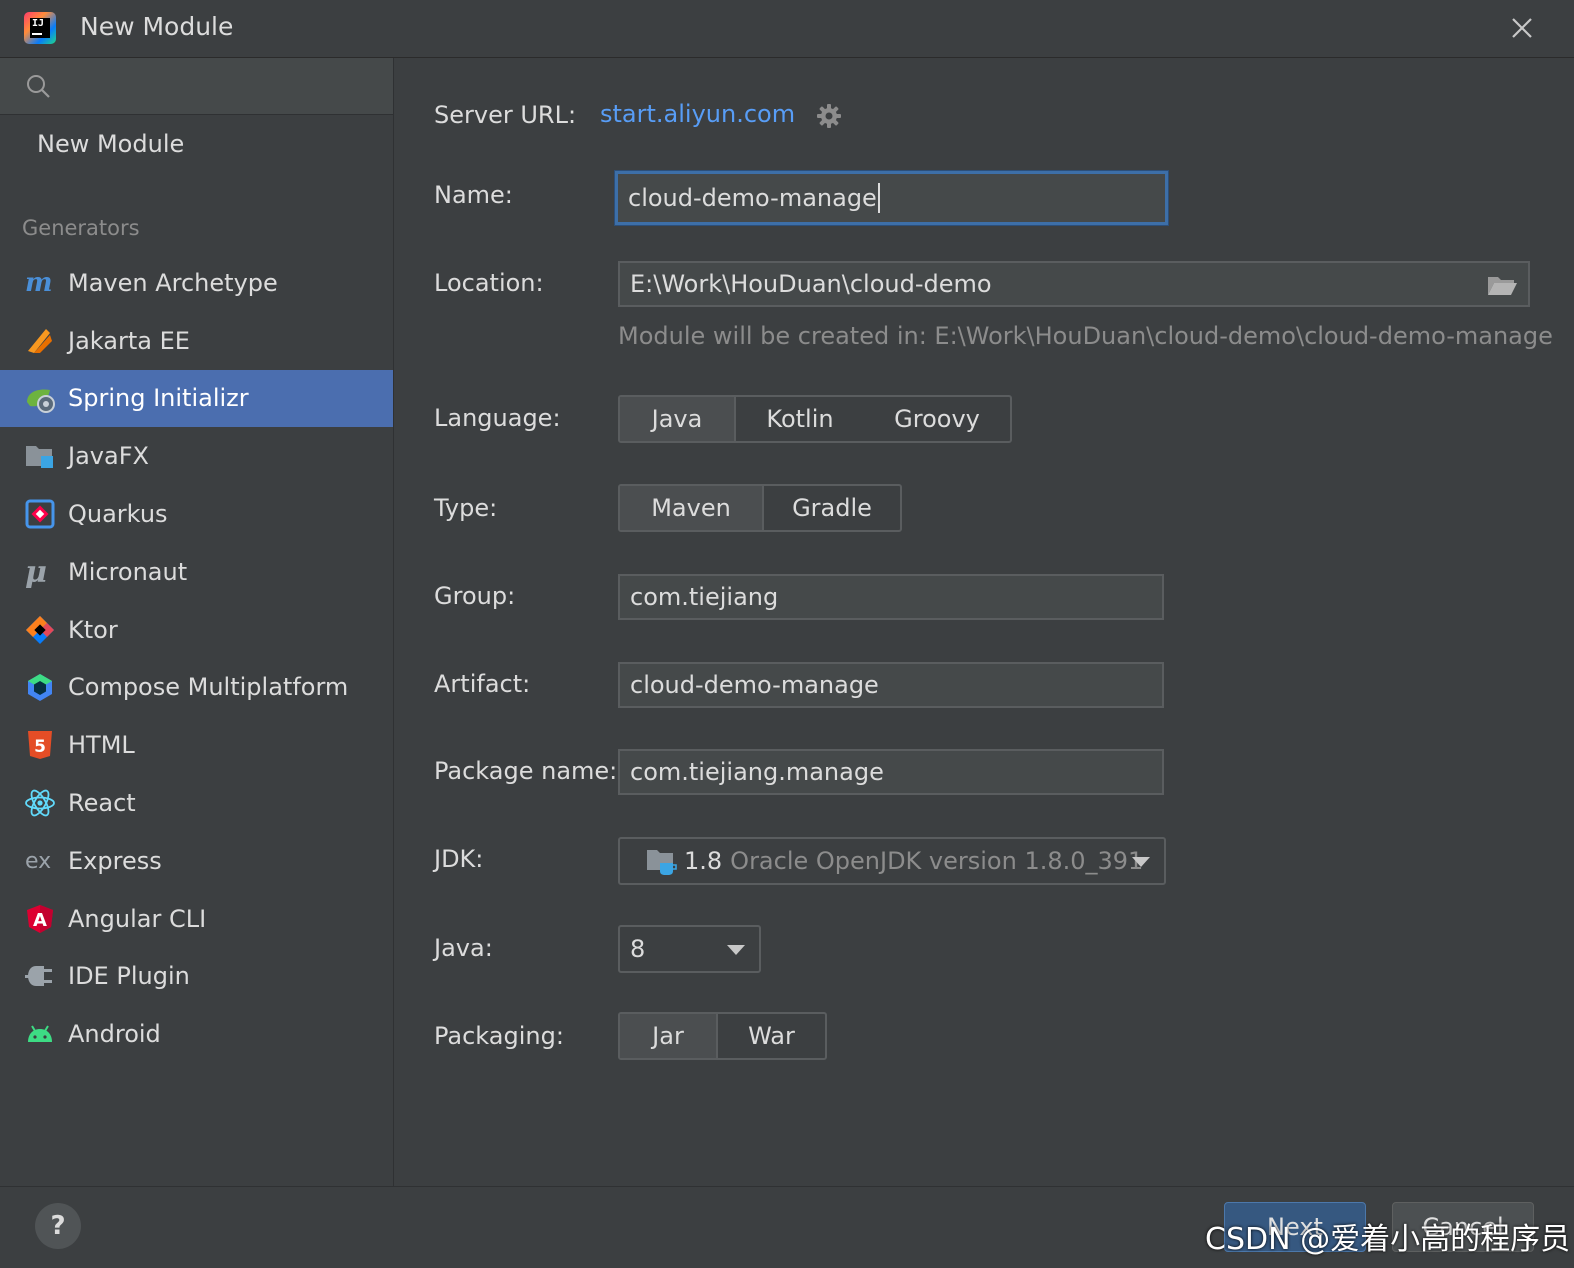 This screenshot has height=1268, width=1574. Describe the element at coordinates (499, 1036) in the screenshot. I see `packaging-label: Packaging:` at that location.